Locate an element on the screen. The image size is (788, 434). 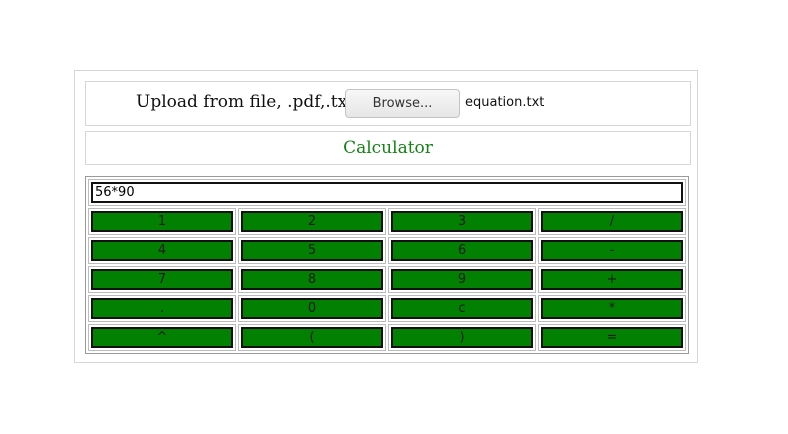
key-cell: = is located at coordinates (612, 337).